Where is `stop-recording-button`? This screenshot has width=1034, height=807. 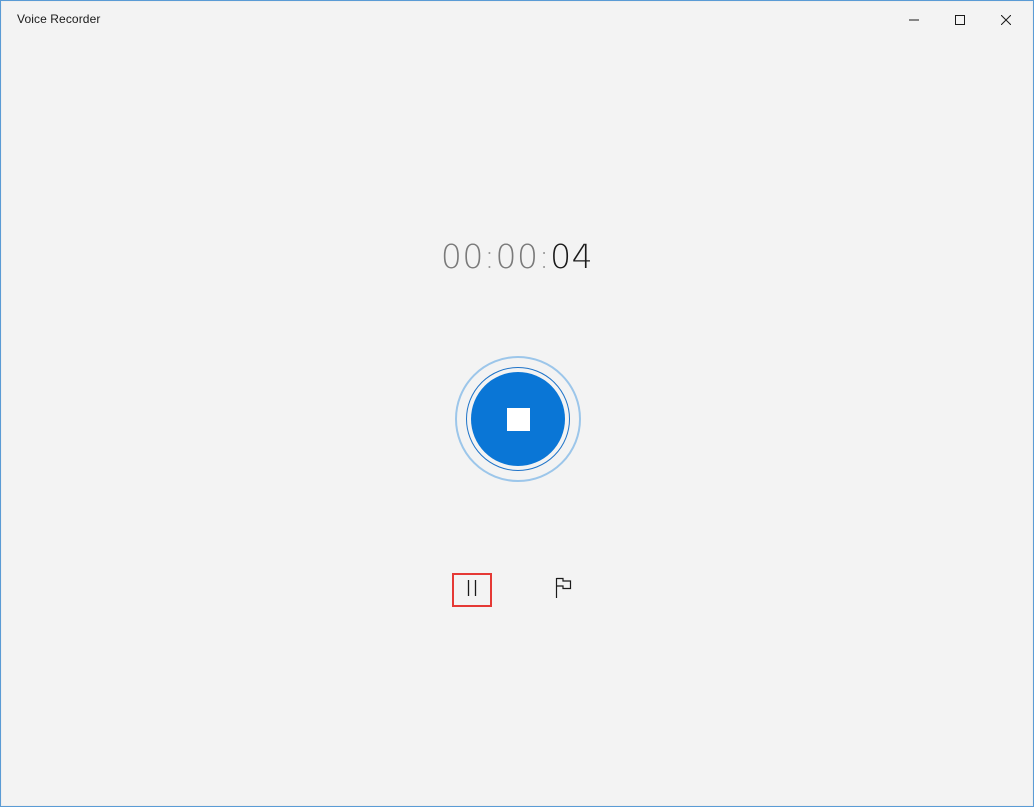
stop-recording-button is located at coordinates (518, 419).